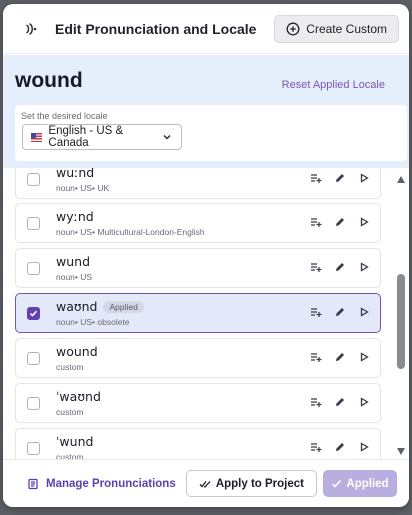 The image size is (412, 515). I want to click on check-icon, so click(336, 483).